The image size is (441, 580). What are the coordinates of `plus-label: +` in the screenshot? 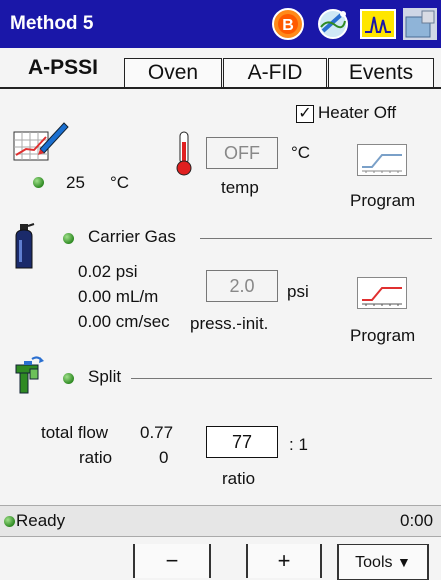 It's located at (284, 560).